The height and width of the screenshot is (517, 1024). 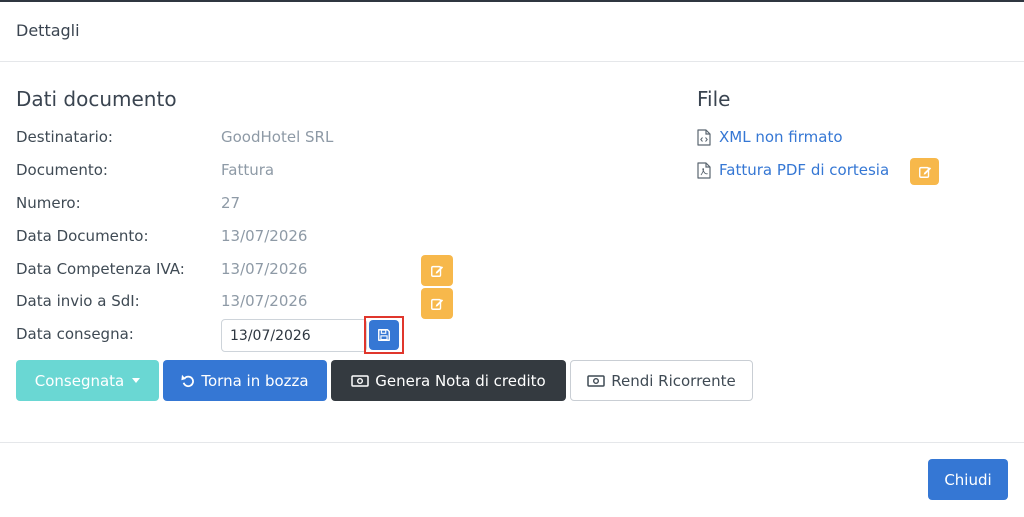 What do you see at coordinates (96, 99) in the screenshot?
I see `document-section-title: Dati documento` at bounding box center [96, 99].